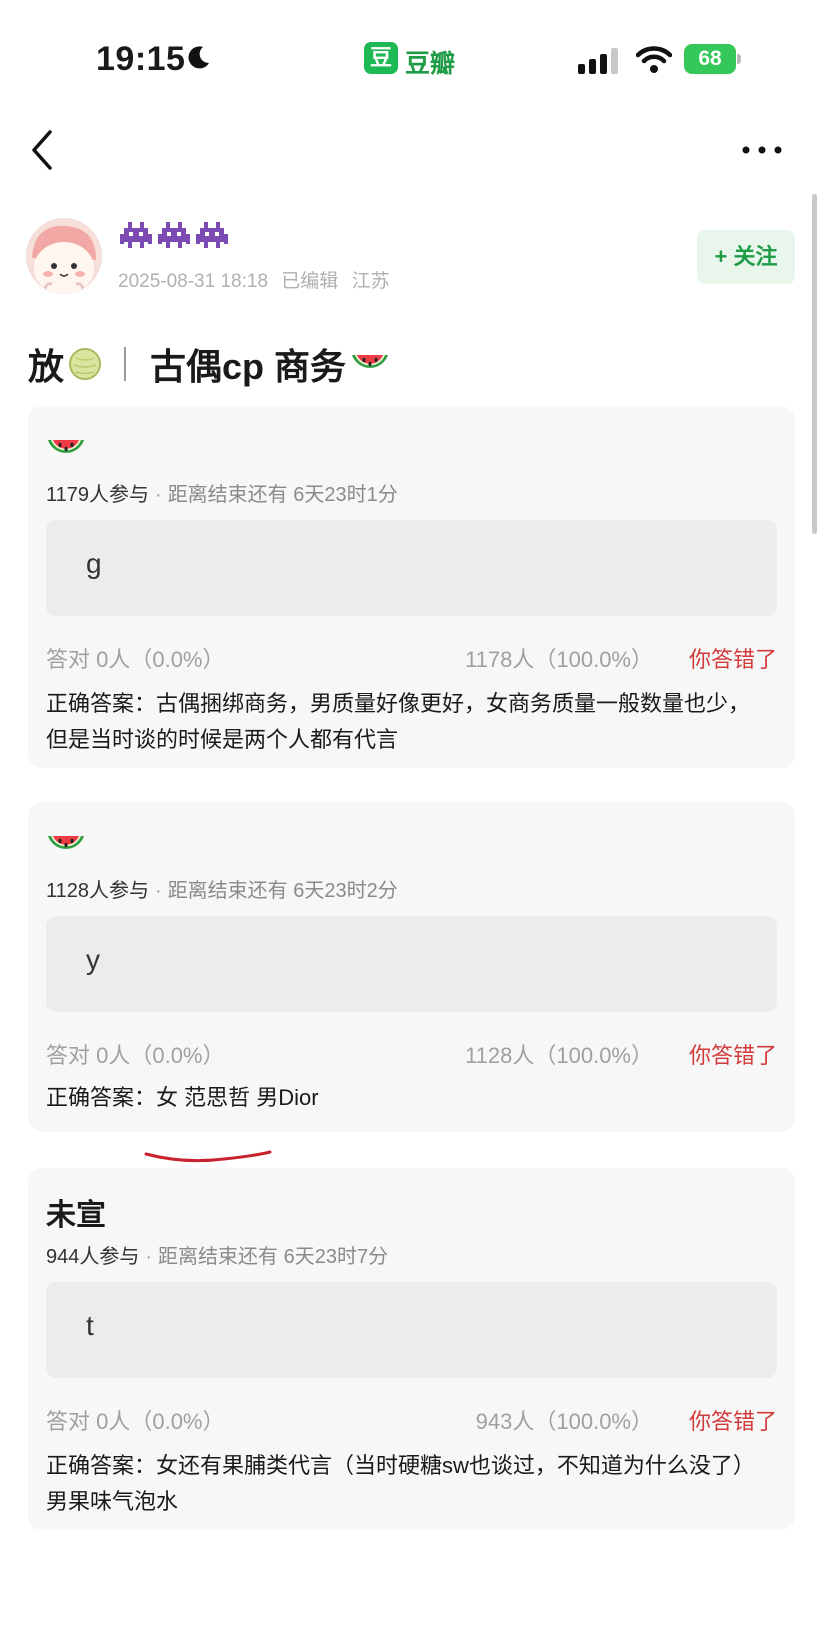 This screenshot has width=825, height=1647. I want to click on poll-heading: 未宣, so click(76, 1215).